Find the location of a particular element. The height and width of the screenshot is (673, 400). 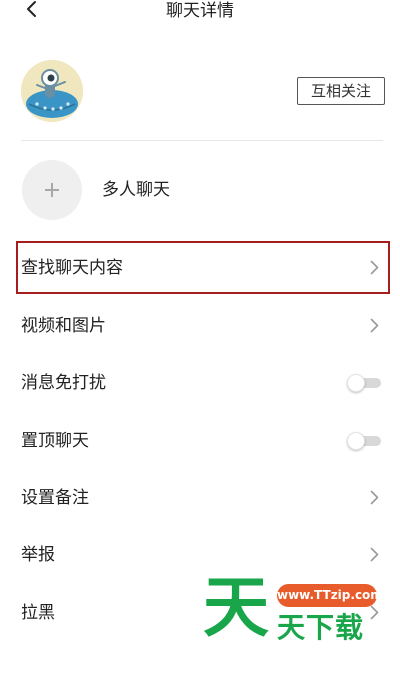

pin-chat-toggle is located at coordinates (365, 441).